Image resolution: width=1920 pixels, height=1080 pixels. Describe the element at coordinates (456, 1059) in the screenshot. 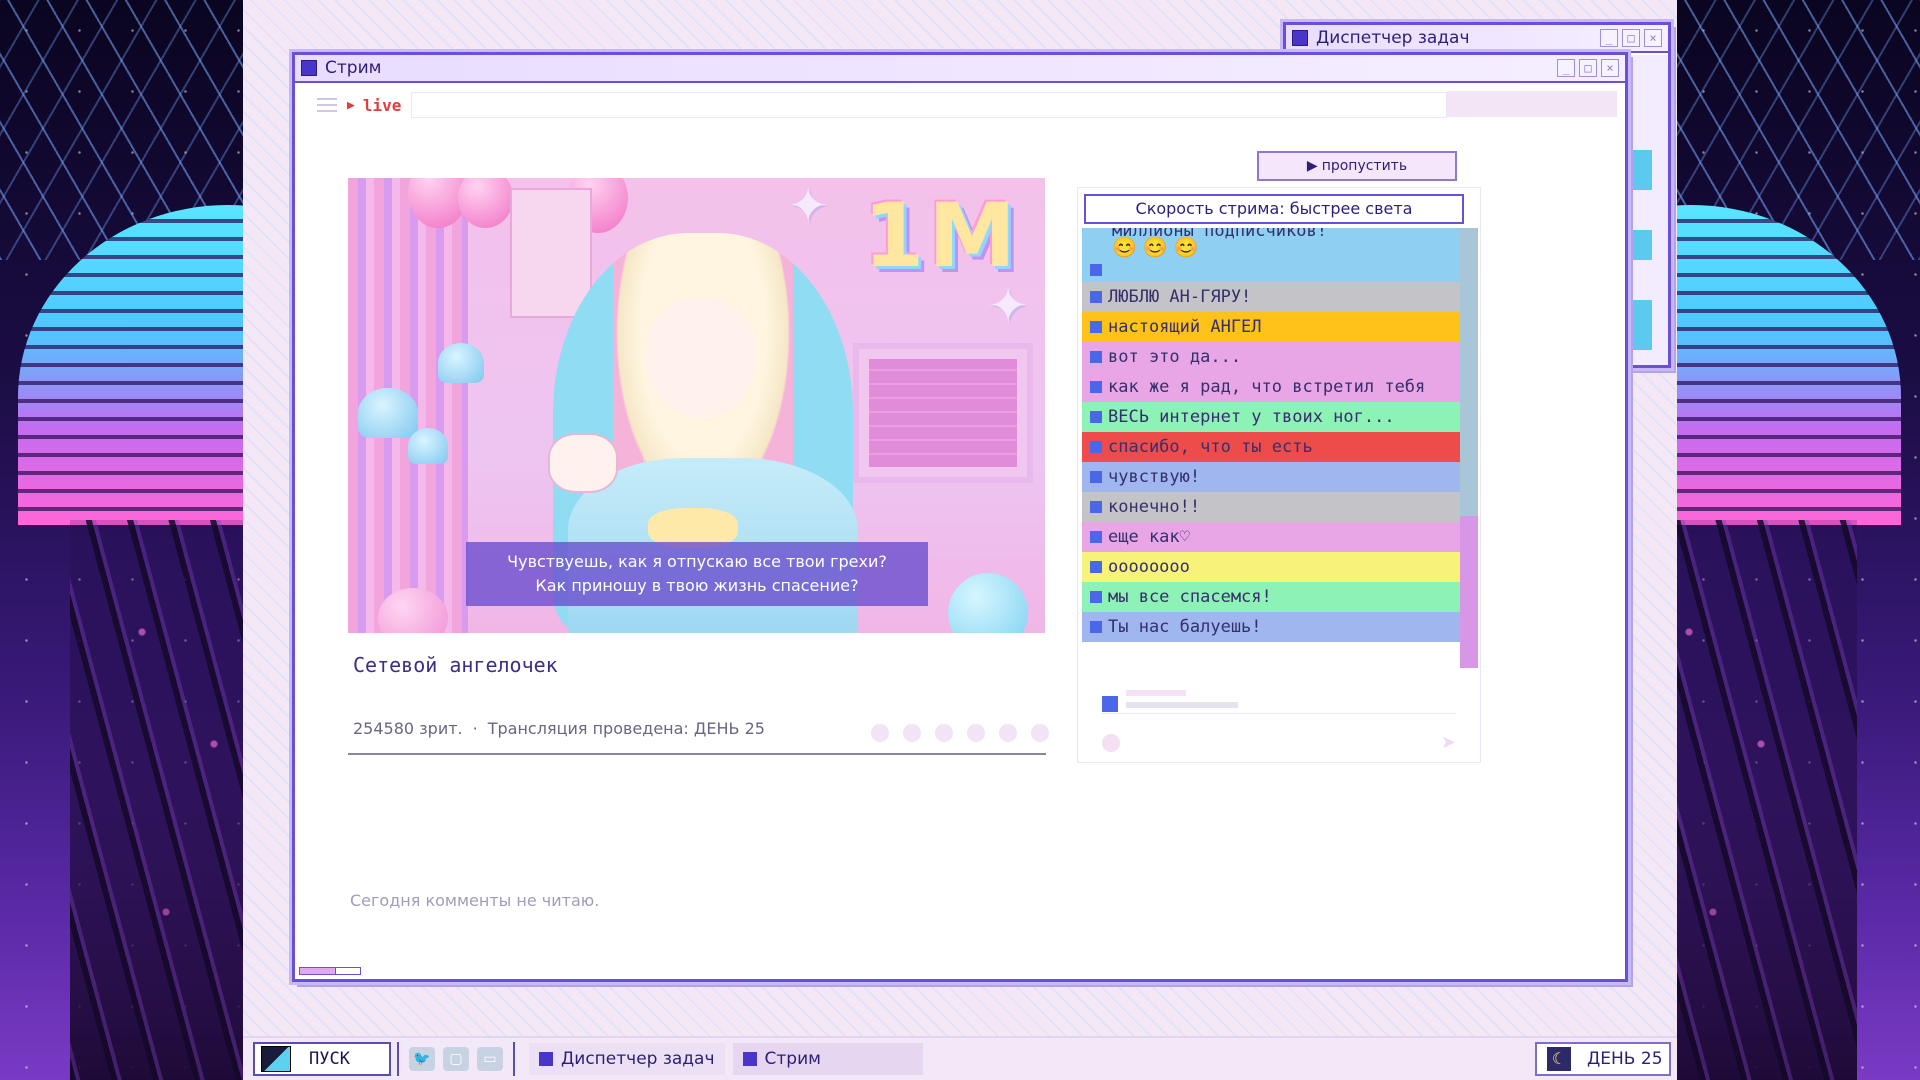

I see `chat-icon: ▢` at that location.